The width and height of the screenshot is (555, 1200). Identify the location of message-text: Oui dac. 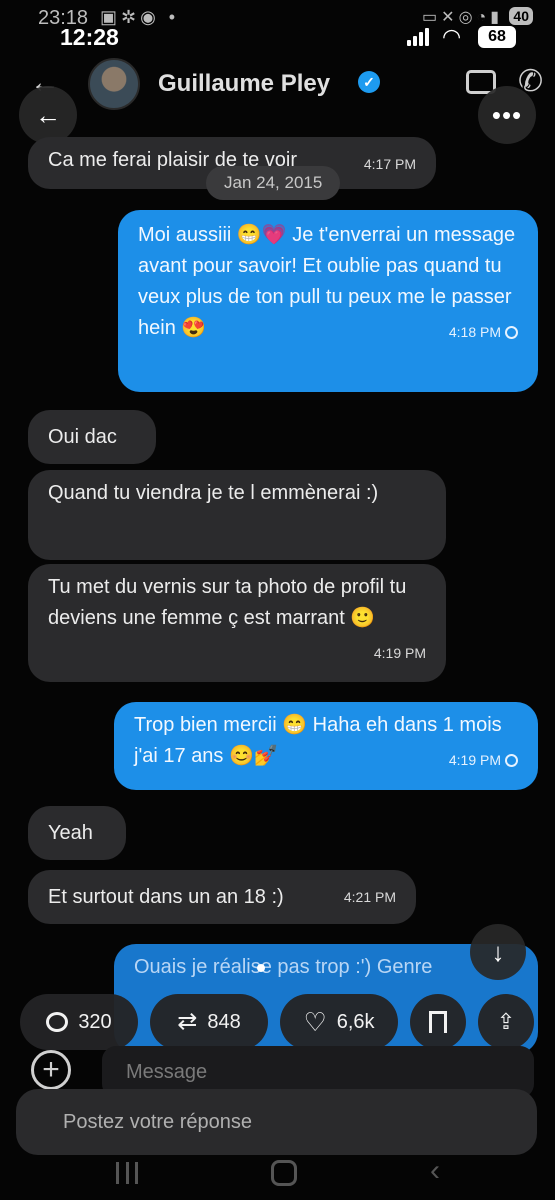
(82, 437).